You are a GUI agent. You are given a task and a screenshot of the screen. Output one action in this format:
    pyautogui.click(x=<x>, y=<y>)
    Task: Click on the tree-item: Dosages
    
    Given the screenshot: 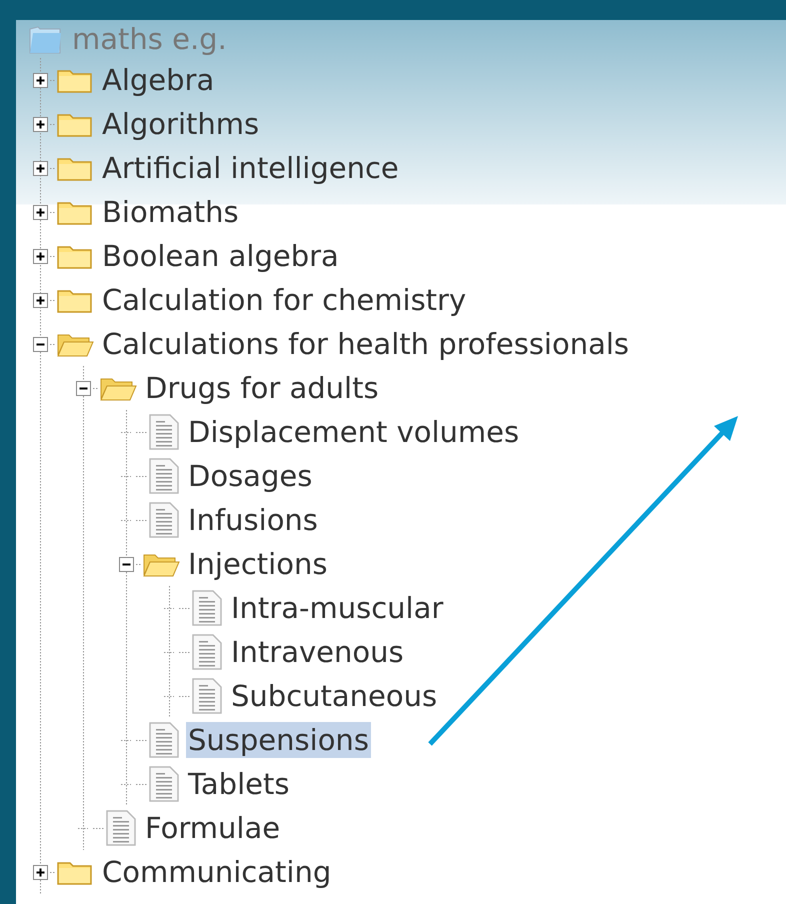 What is the action you would take?
    pyautogui.click(x=250, y=476)
    